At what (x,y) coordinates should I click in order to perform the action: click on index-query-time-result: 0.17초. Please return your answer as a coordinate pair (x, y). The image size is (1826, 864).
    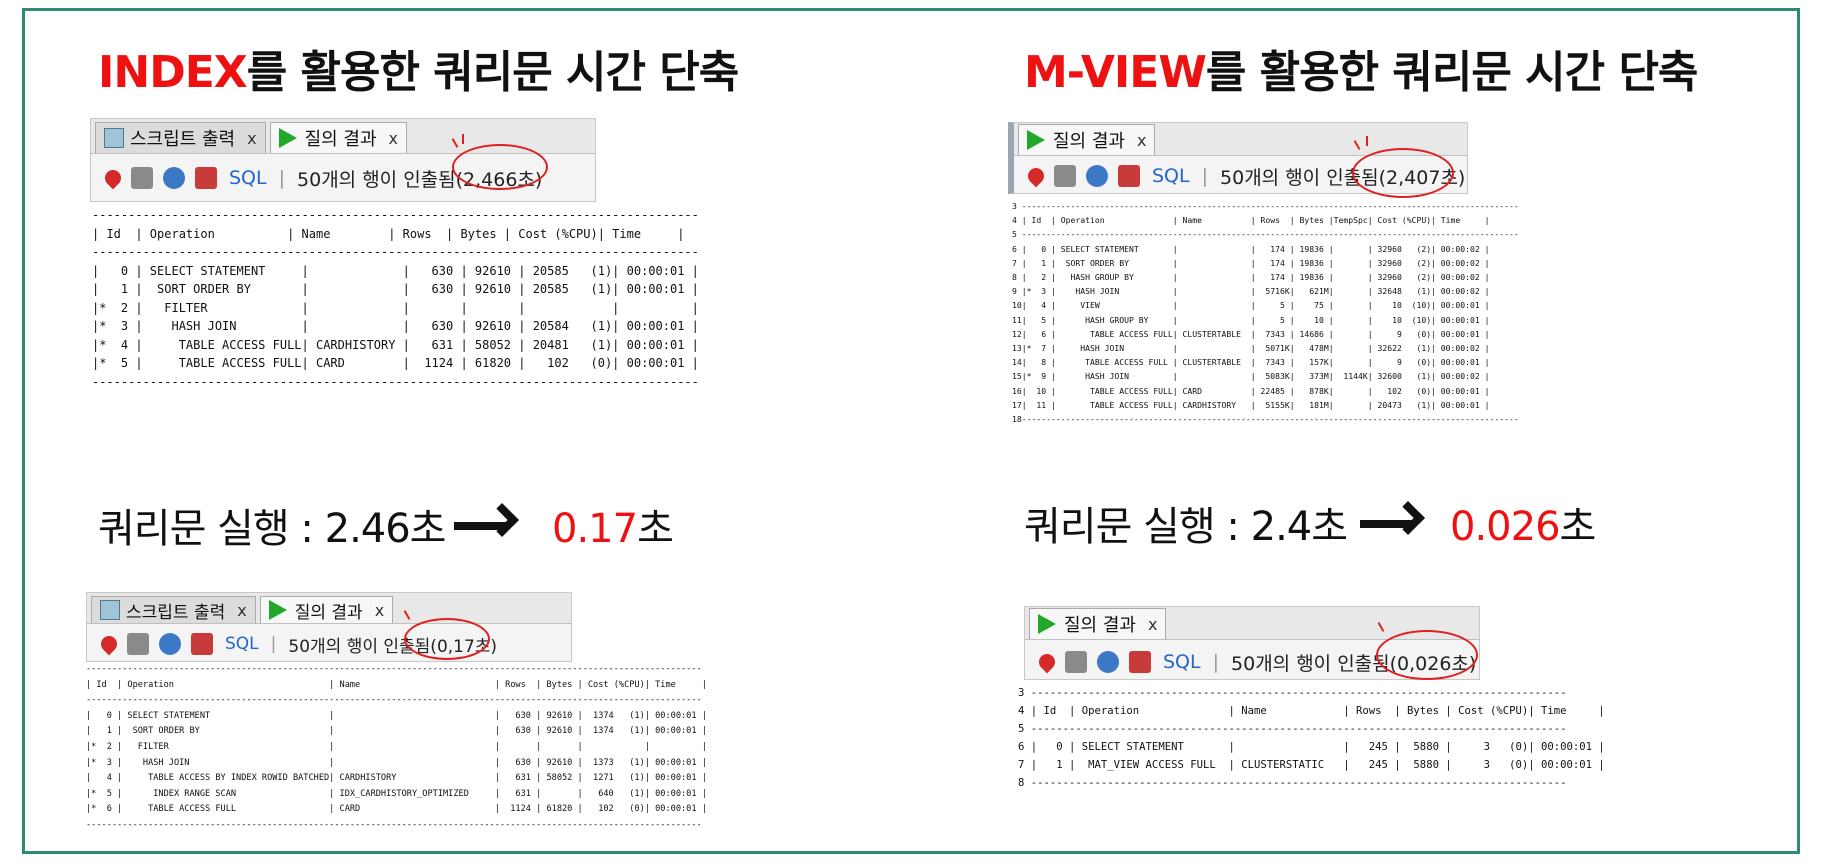
    Looking at the image, I should click on (613, 525).